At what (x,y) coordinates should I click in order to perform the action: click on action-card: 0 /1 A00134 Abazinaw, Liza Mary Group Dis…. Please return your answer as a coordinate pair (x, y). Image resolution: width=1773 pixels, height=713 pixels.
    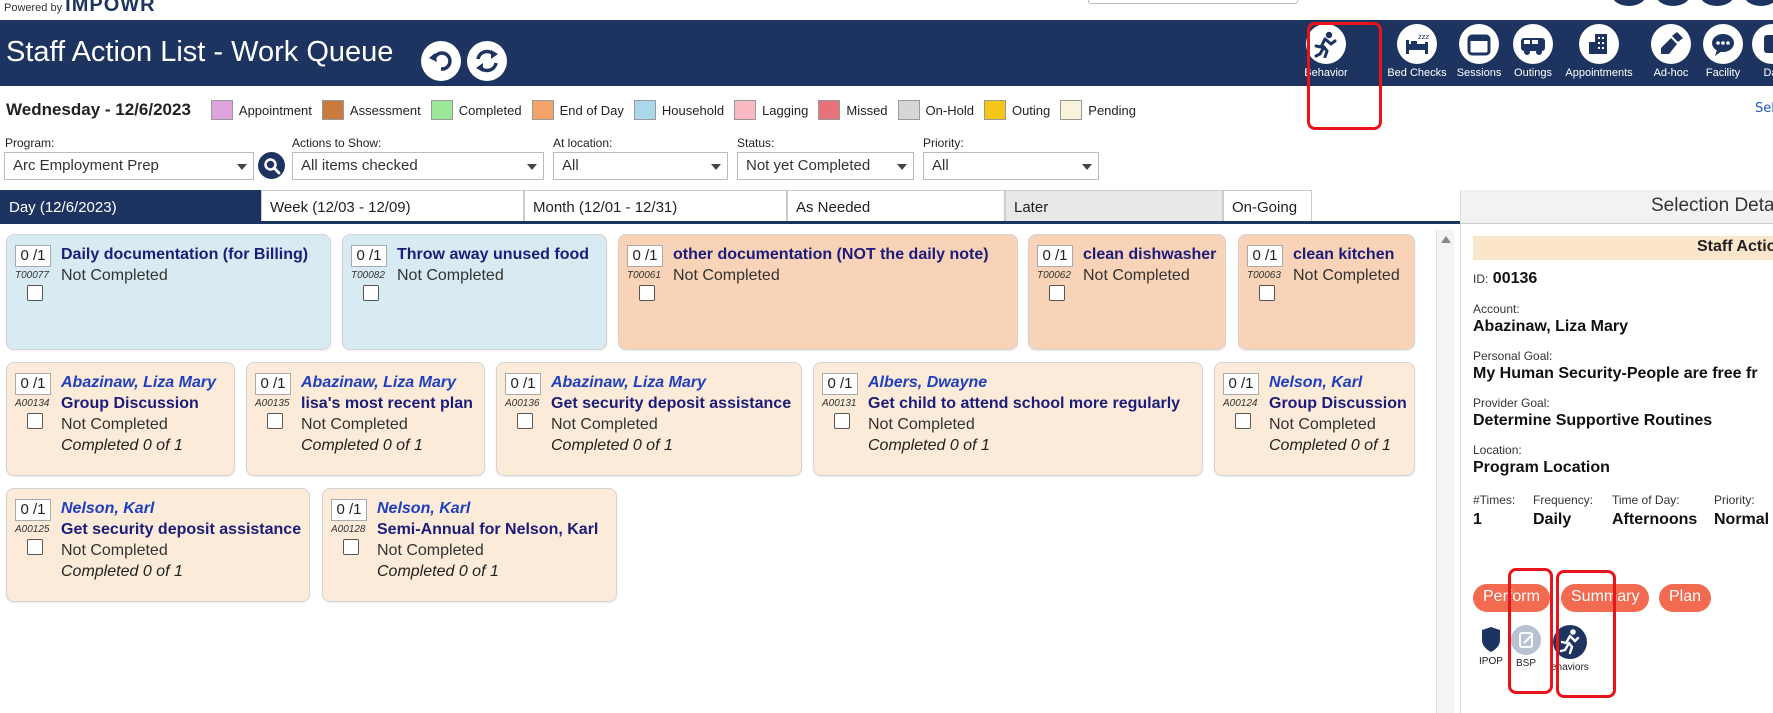
    Looking at the image, I should click on (120, 419).